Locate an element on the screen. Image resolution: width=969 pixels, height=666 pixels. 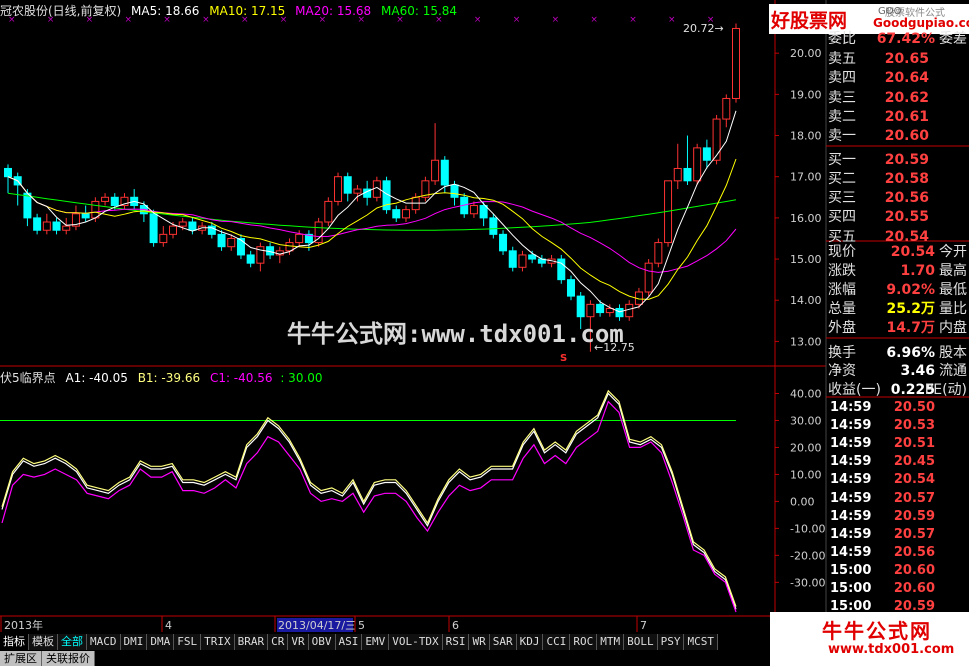
tab-kdj: KDJ is located at coordinates (530, 642).